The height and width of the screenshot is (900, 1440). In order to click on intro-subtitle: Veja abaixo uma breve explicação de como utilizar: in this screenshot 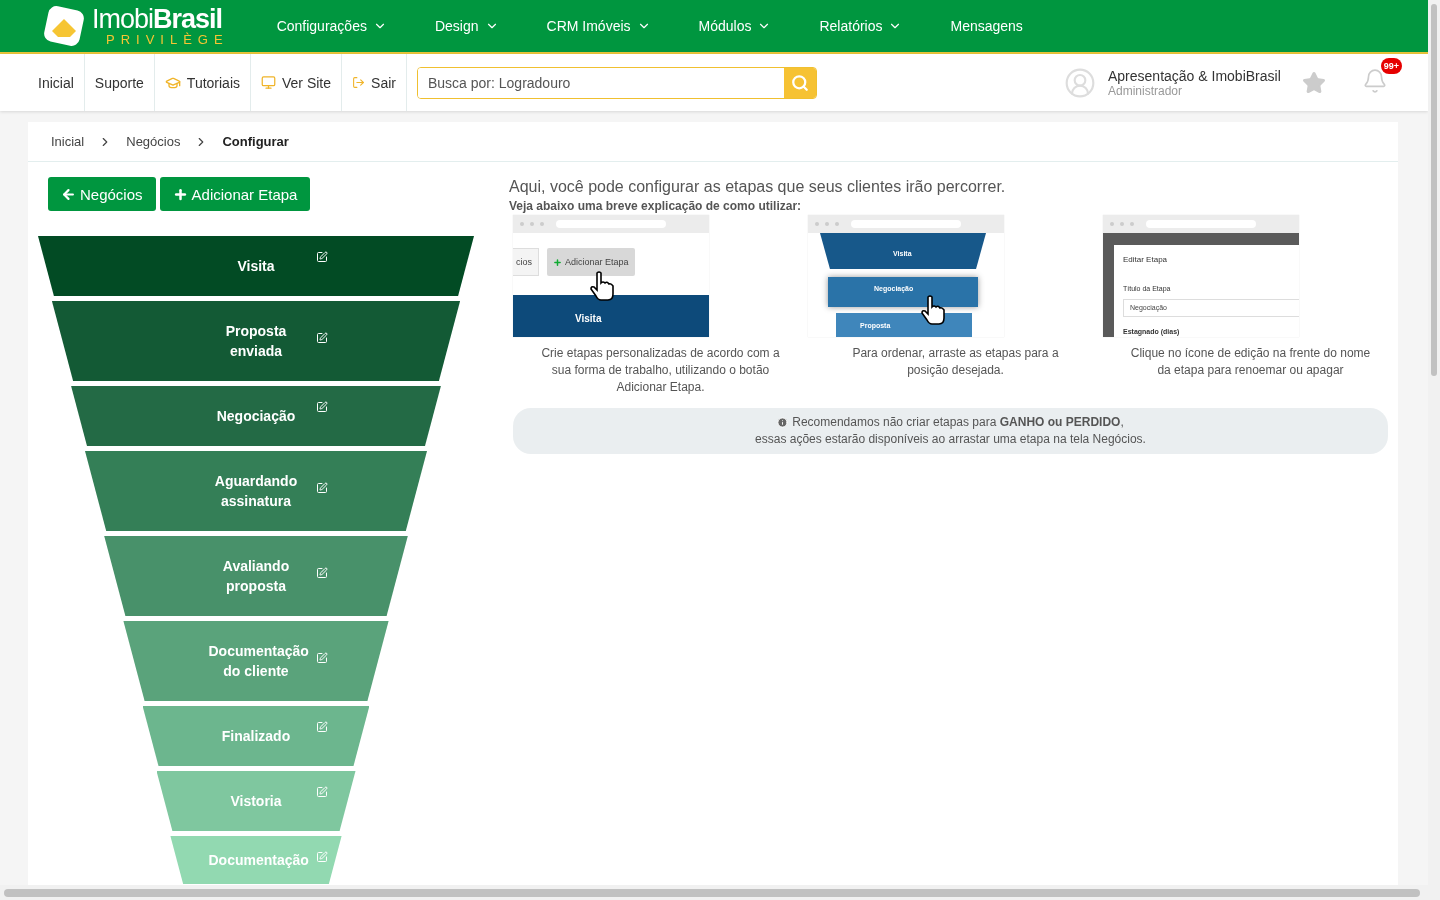, I will do `click(656, 206)`.